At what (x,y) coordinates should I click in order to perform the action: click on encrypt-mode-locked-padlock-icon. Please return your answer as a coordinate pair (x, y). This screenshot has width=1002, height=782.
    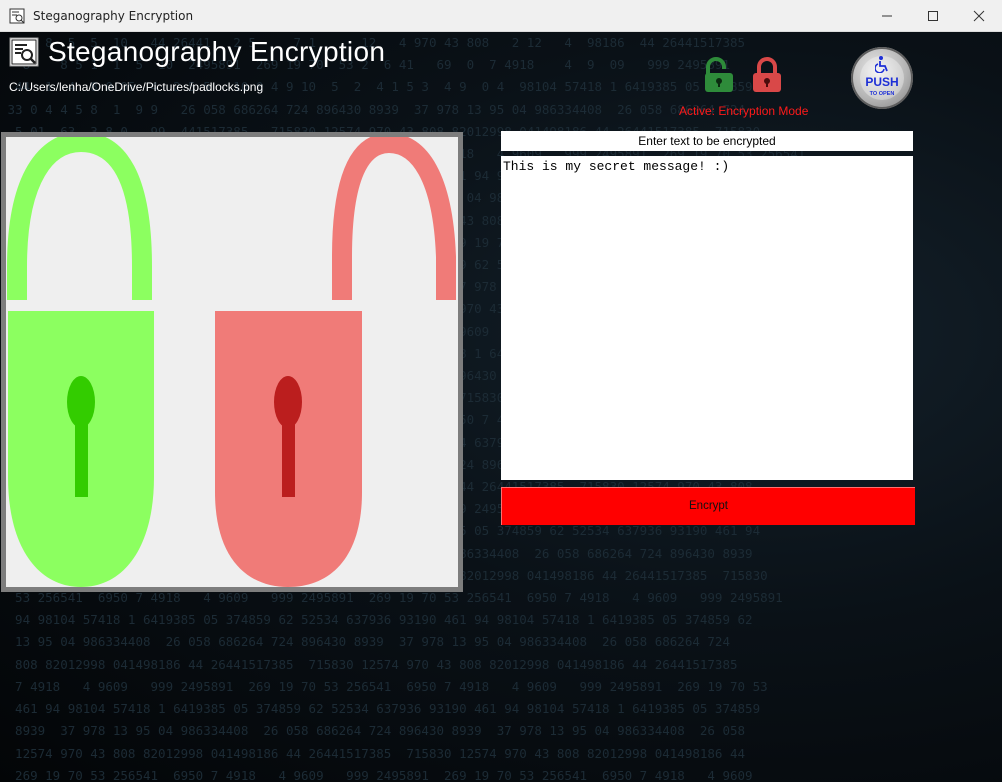
    Looking at the image, I should click on (767, 75).